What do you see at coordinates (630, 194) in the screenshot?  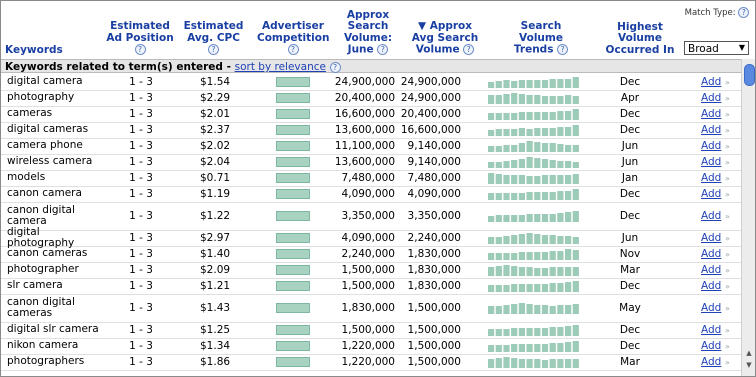 I see `highest-month-cell: Dec` at bounding box center [630, 194].